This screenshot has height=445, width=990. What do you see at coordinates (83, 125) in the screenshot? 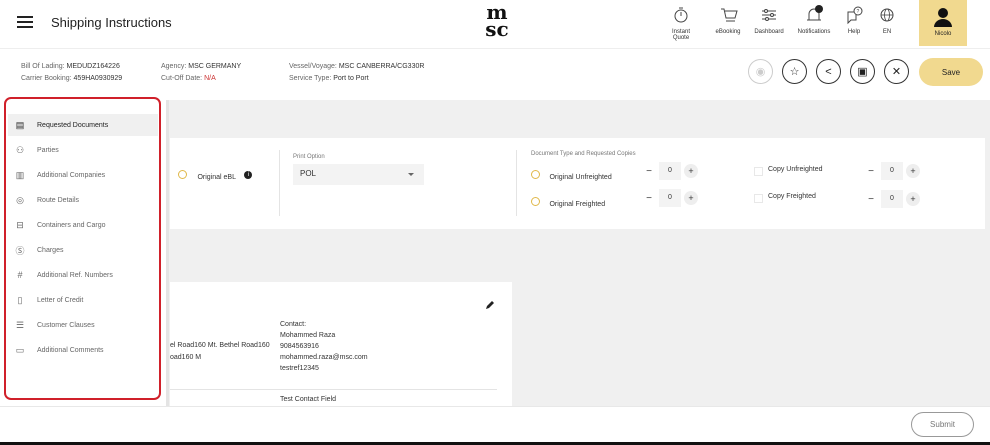
I see `sidebar-item-requested-documents: ▤ Requested Documents` at bounding box center [83, 125].